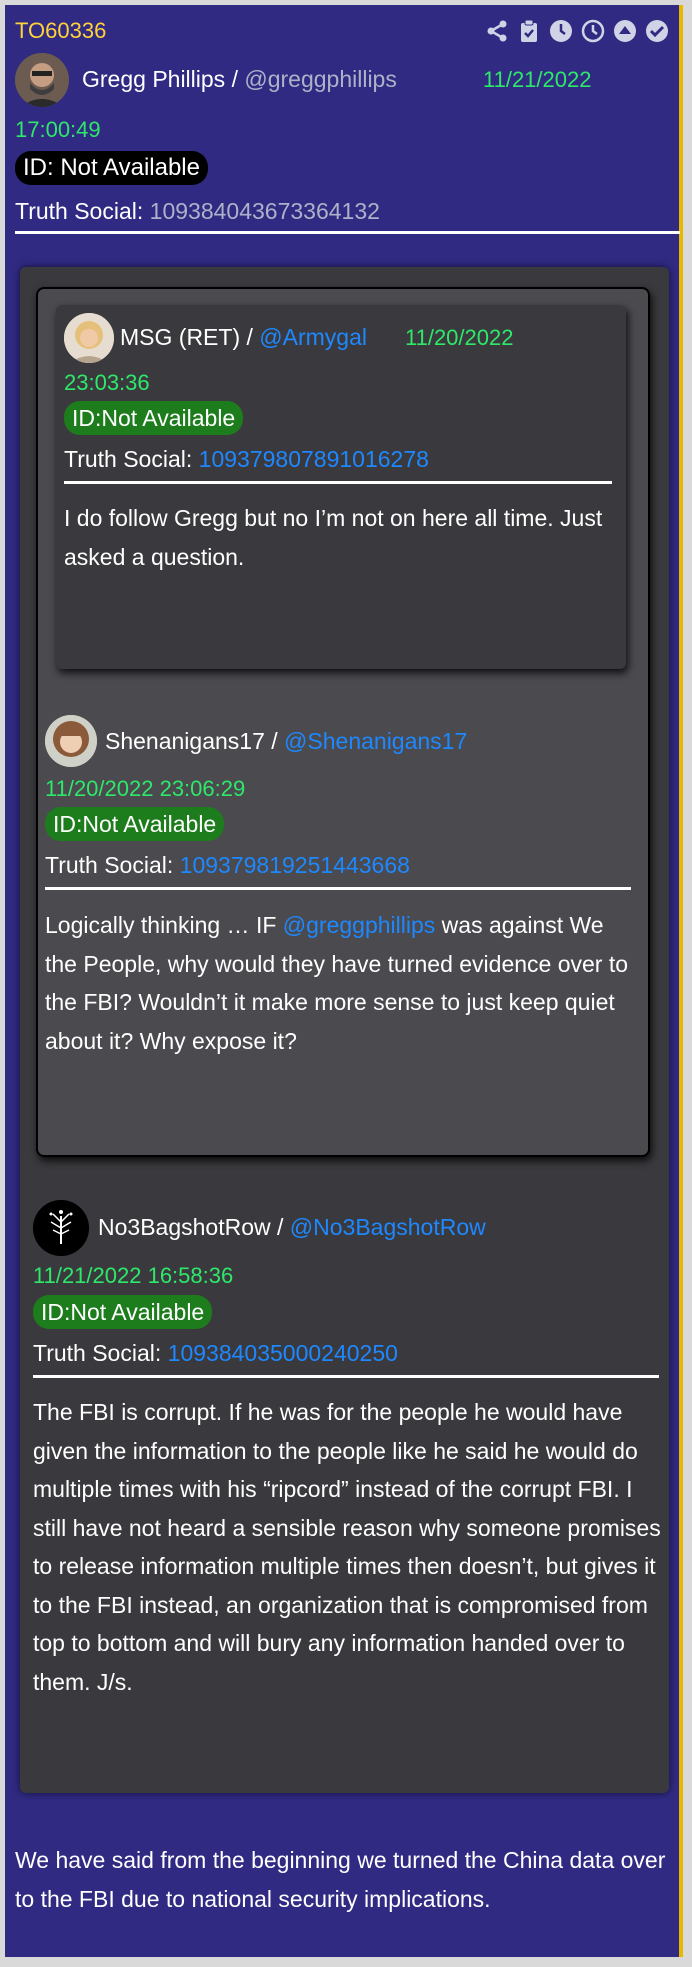 The image size is (692, 1967). Describe the element at coordinates (180, 337) in the screenshot. I see `quote2-name: MSG (RET)` at that location.